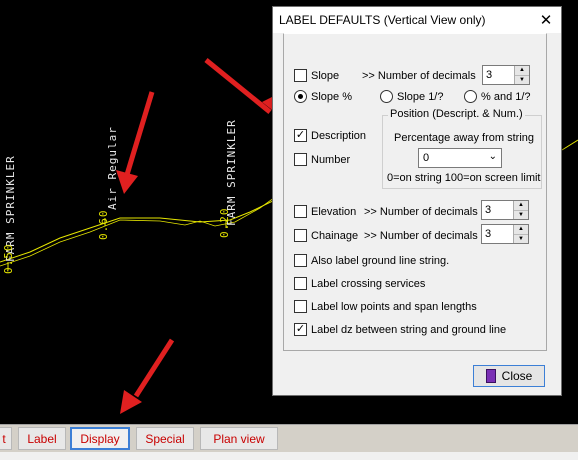  What do you see at coordinates (323, 96) in the screenshot?
I see `radio-slope-percent: Slope %` at bounding box center [323, 96].